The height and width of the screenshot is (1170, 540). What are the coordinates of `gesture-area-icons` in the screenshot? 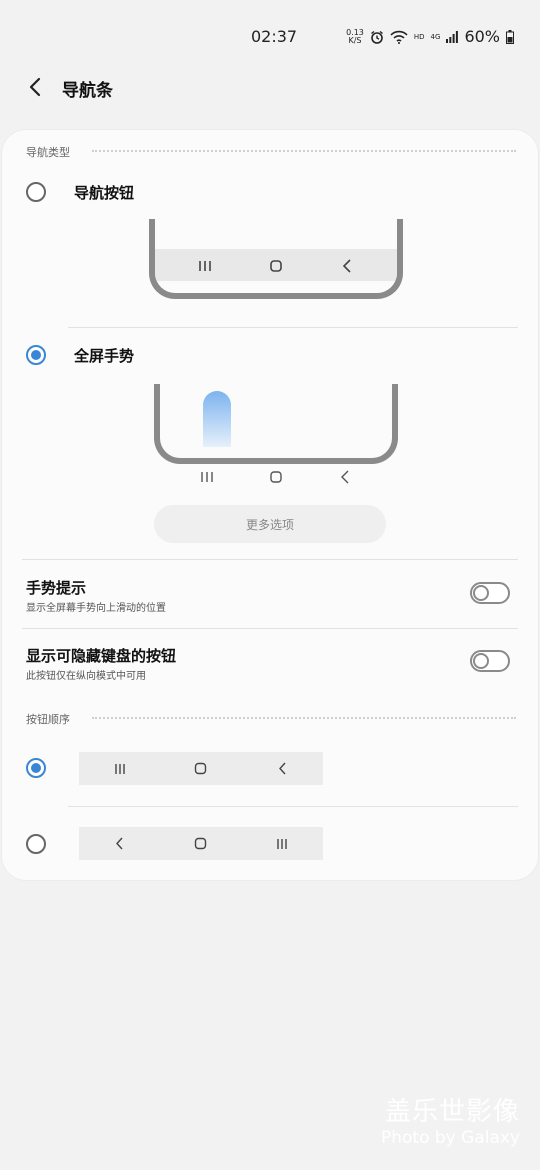 It's located at (276, 477).